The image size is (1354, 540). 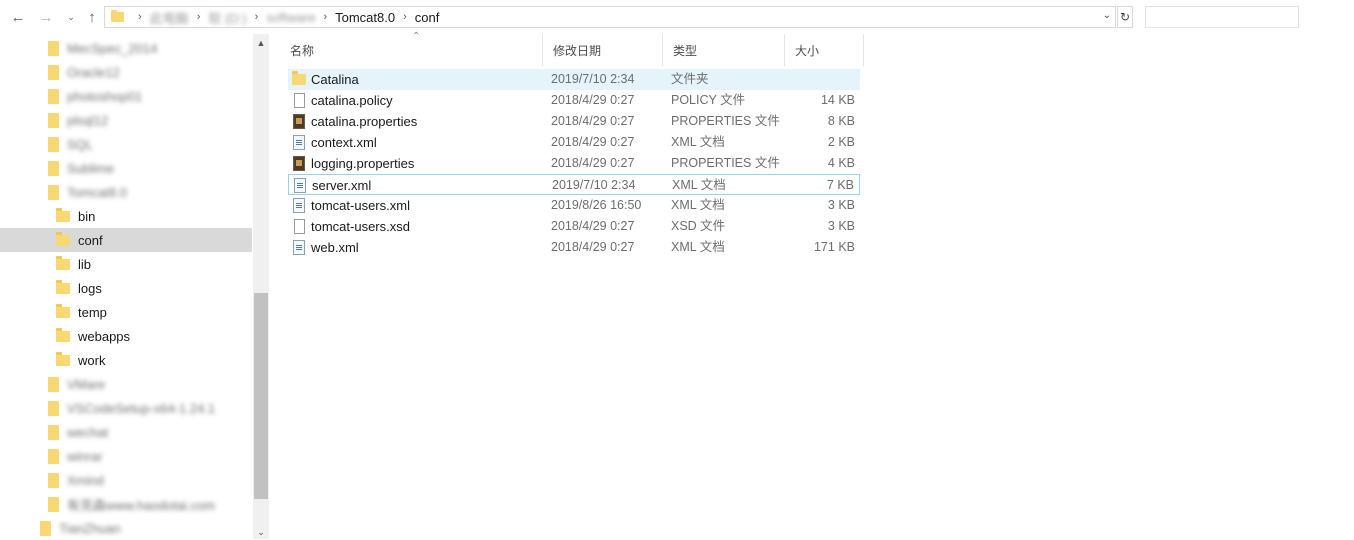 What do you see at coordinates (126, 240) in the screenshot?
I see `nav-item: conf` at bounding box center [126, 240].